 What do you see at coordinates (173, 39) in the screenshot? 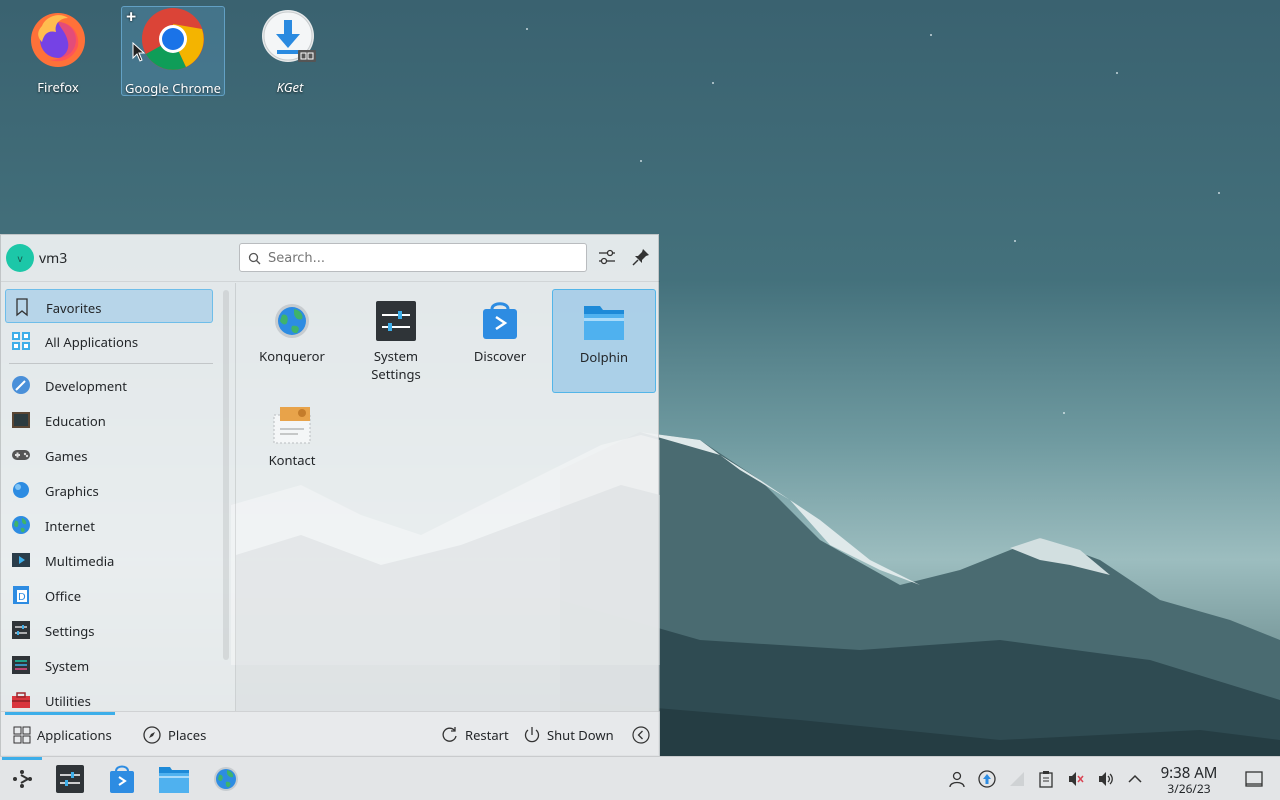
I see `chrome-icon` at bounding box center [173, 39].